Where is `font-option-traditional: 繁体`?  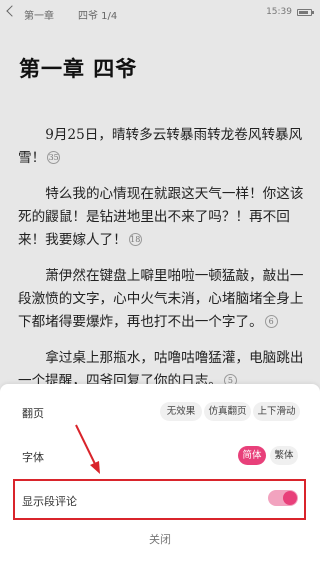 font-option-traditional: 繁体 is located at coordinates (284, 455).